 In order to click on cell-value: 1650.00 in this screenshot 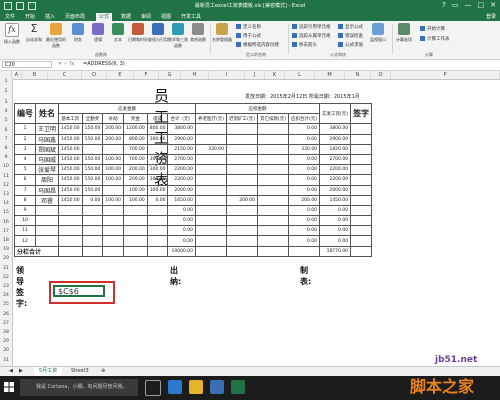, I will do `click(181, 200)`.